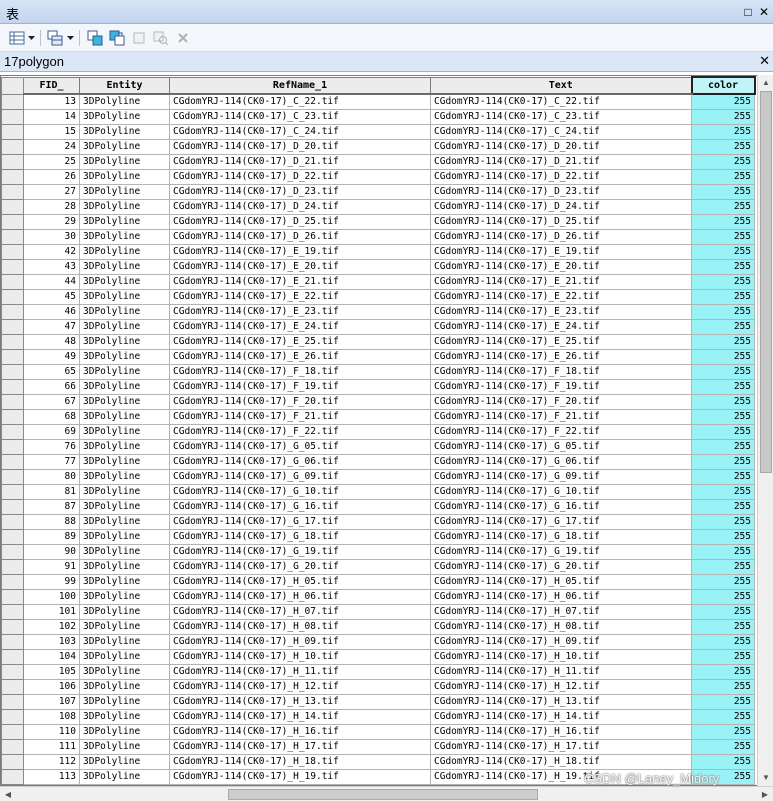  Describe the element at coordinates (561, 641) in the screenshot. I see `cell-text: CGdomYRJ-114(CK0-17)_H_09.tif` at that location.